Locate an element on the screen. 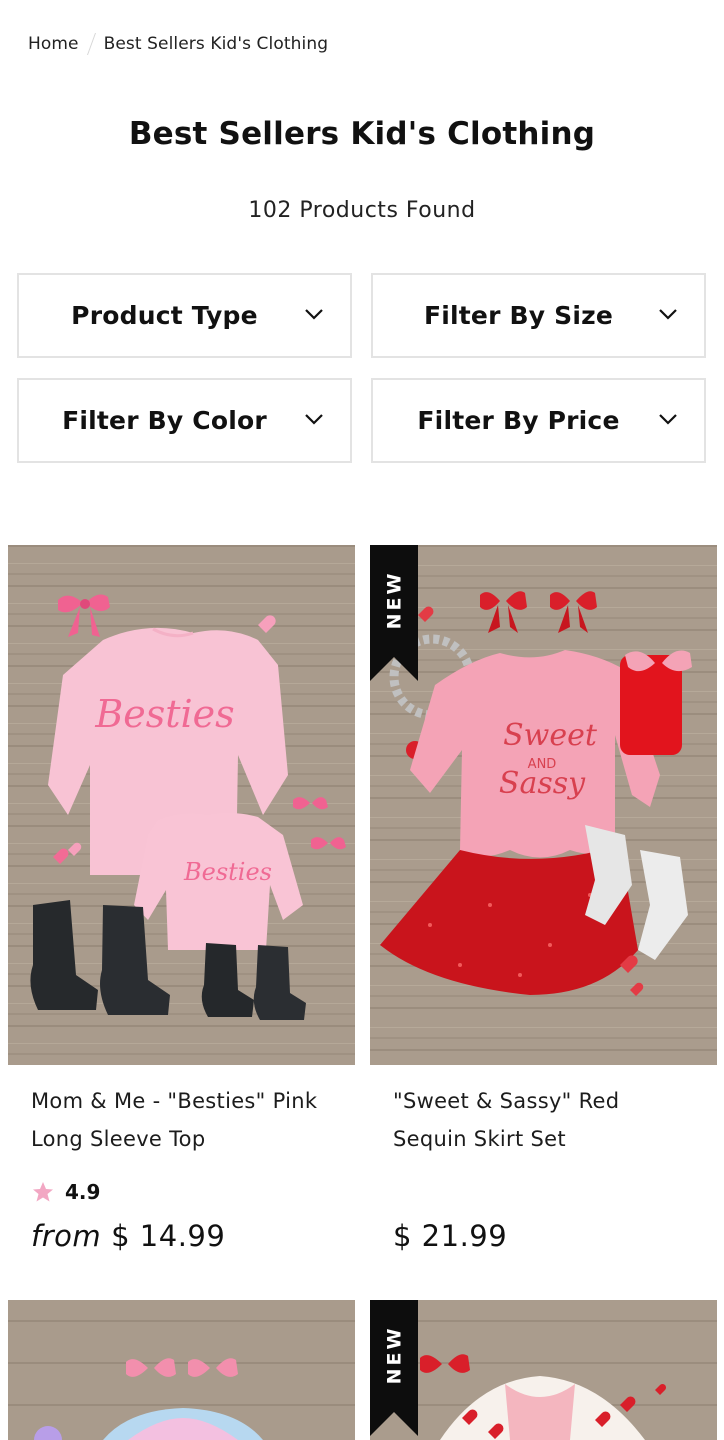  product-name: "Sweet & Sassy" Red is located at coordinates (506, 1101).